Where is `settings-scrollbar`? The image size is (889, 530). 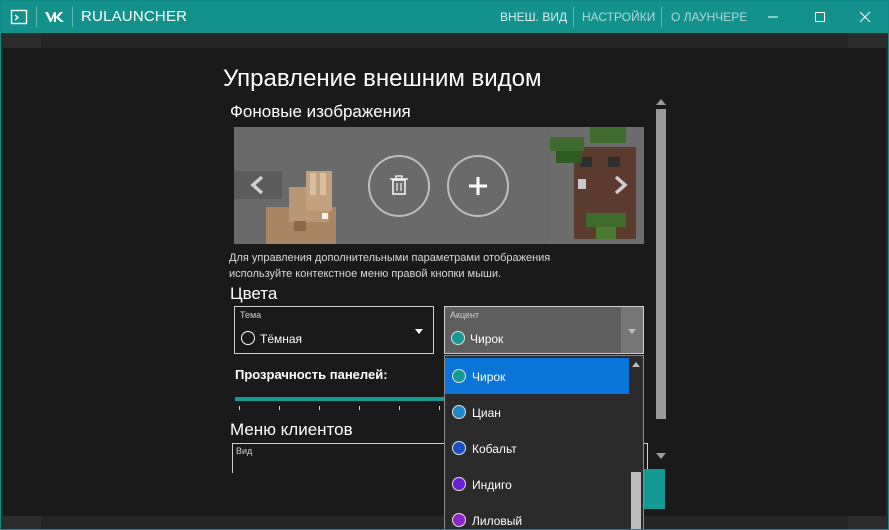 settings-scrollbar is located at coordinates (661, 280).